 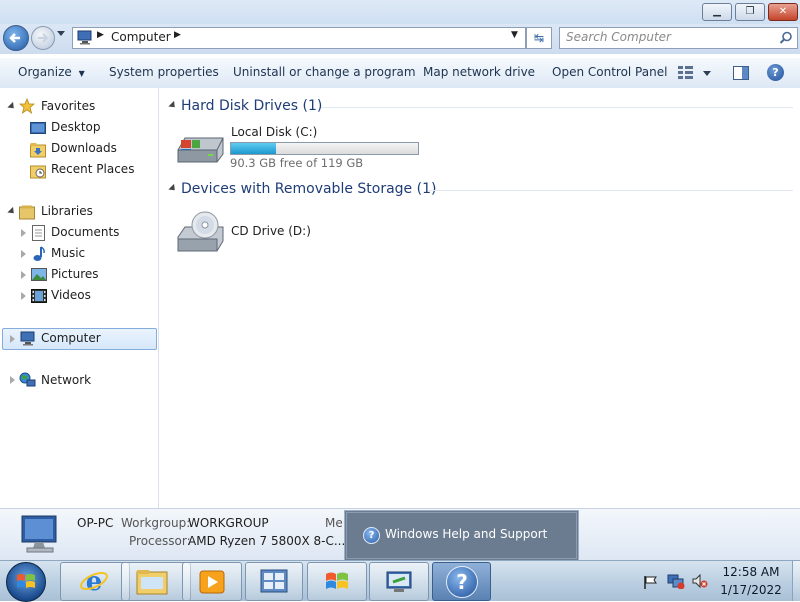 I want to click on action-center-flag-icon, so click(x=650, y=582).